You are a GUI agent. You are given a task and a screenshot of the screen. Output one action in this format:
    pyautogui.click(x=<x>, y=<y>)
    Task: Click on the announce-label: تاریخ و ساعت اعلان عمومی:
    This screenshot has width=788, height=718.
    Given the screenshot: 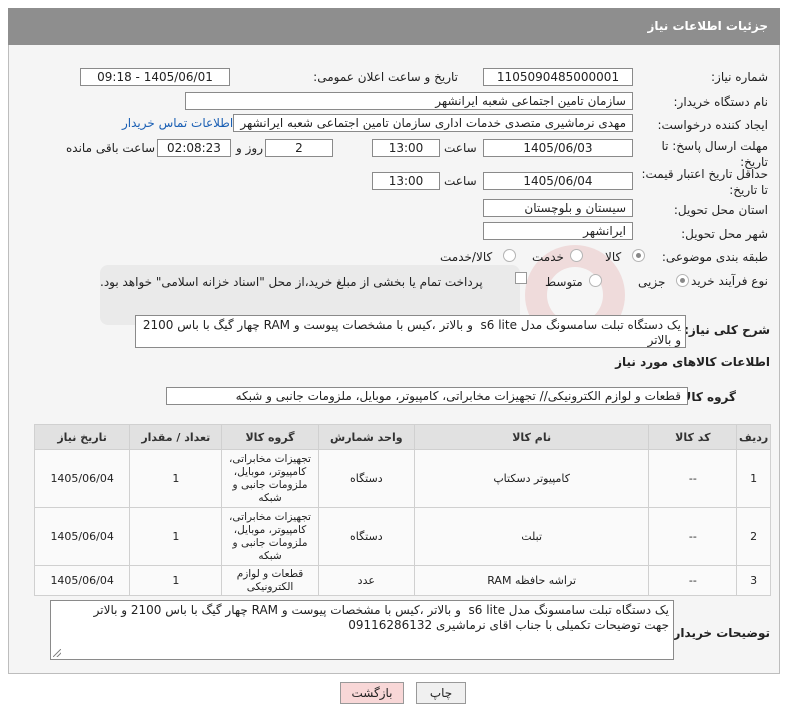 What is the action you would take?
    pyautogui.click(x=385, y=77)
    